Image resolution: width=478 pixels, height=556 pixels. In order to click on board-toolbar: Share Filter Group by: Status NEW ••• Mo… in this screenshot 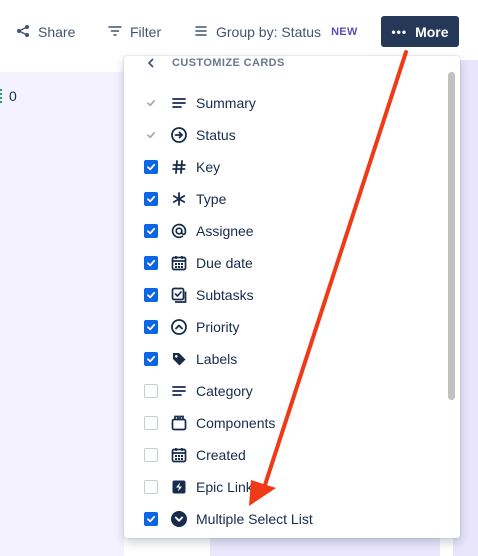, I will do `click(239, 31)`.